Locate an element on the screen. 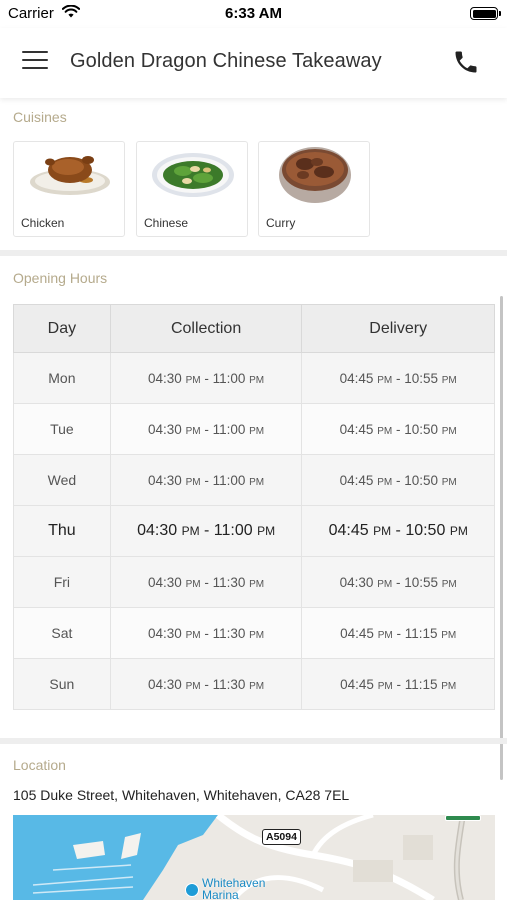 Image resolution: width=507 pixels, height=900 pixels. day-cell: Sat is located at coordinates (62, 633).